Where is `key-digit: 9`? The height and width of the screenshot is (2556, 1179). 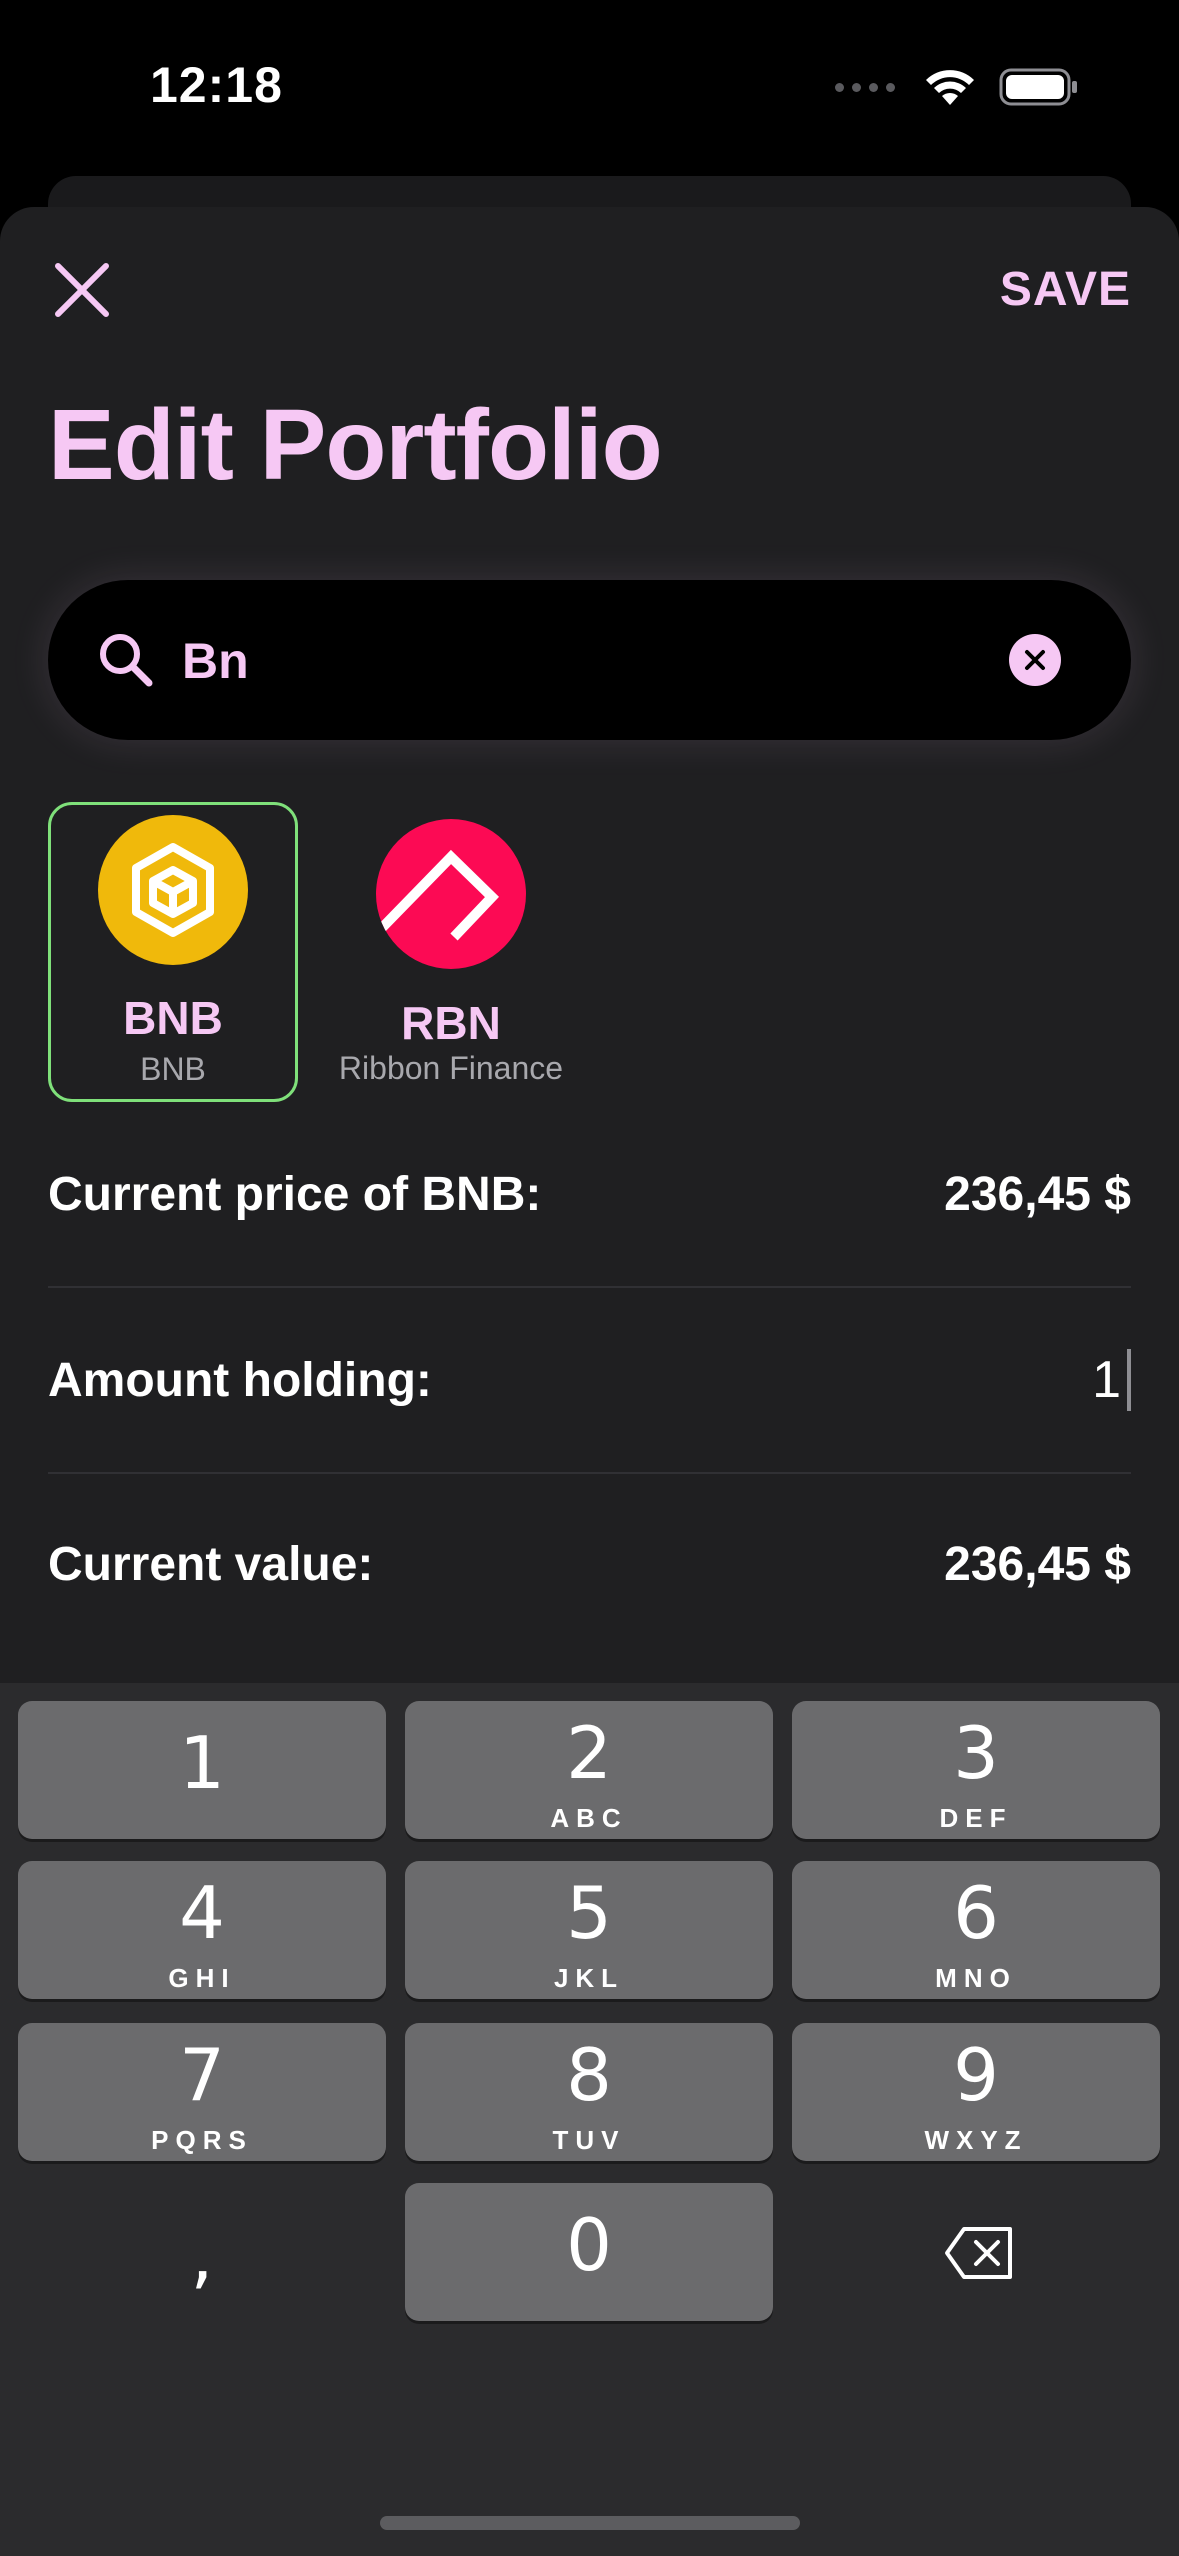
key-digit: 9 is located at coordinates (976, 2075).